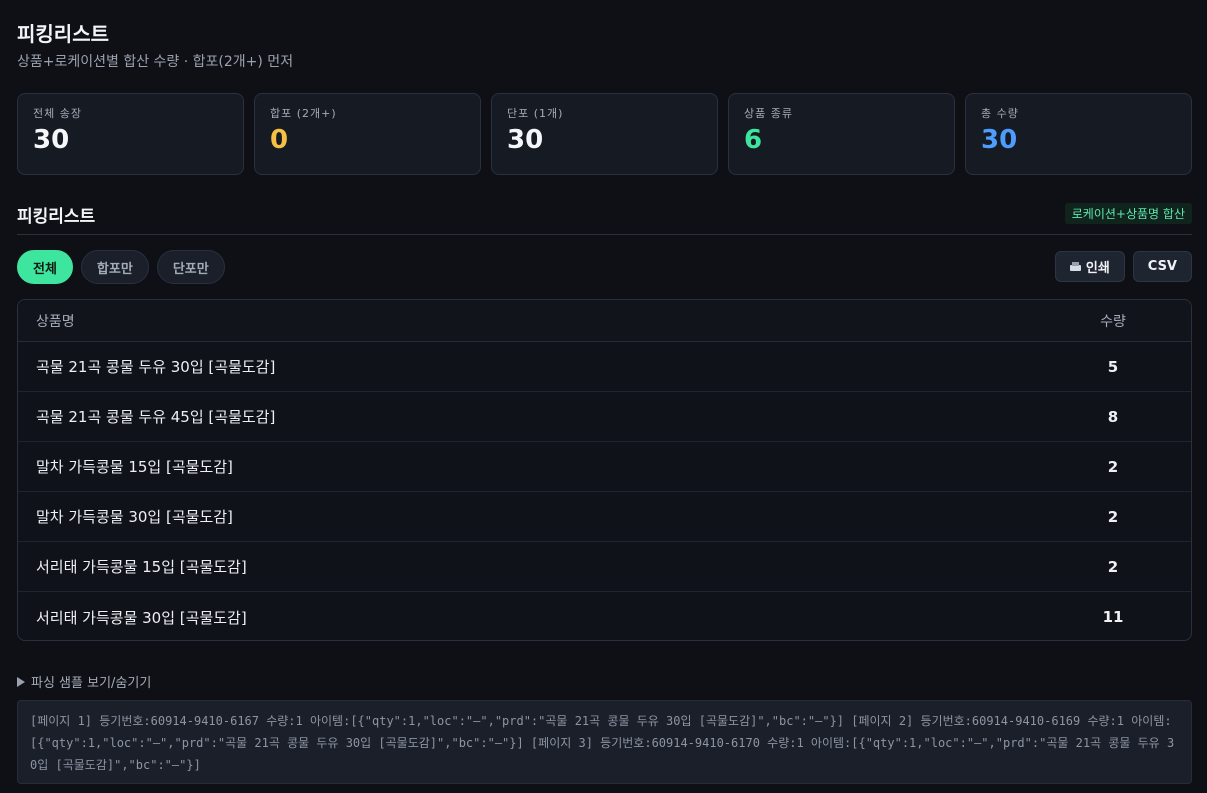  I want to click on column-header-qty: 수량, so click(1113, 321).